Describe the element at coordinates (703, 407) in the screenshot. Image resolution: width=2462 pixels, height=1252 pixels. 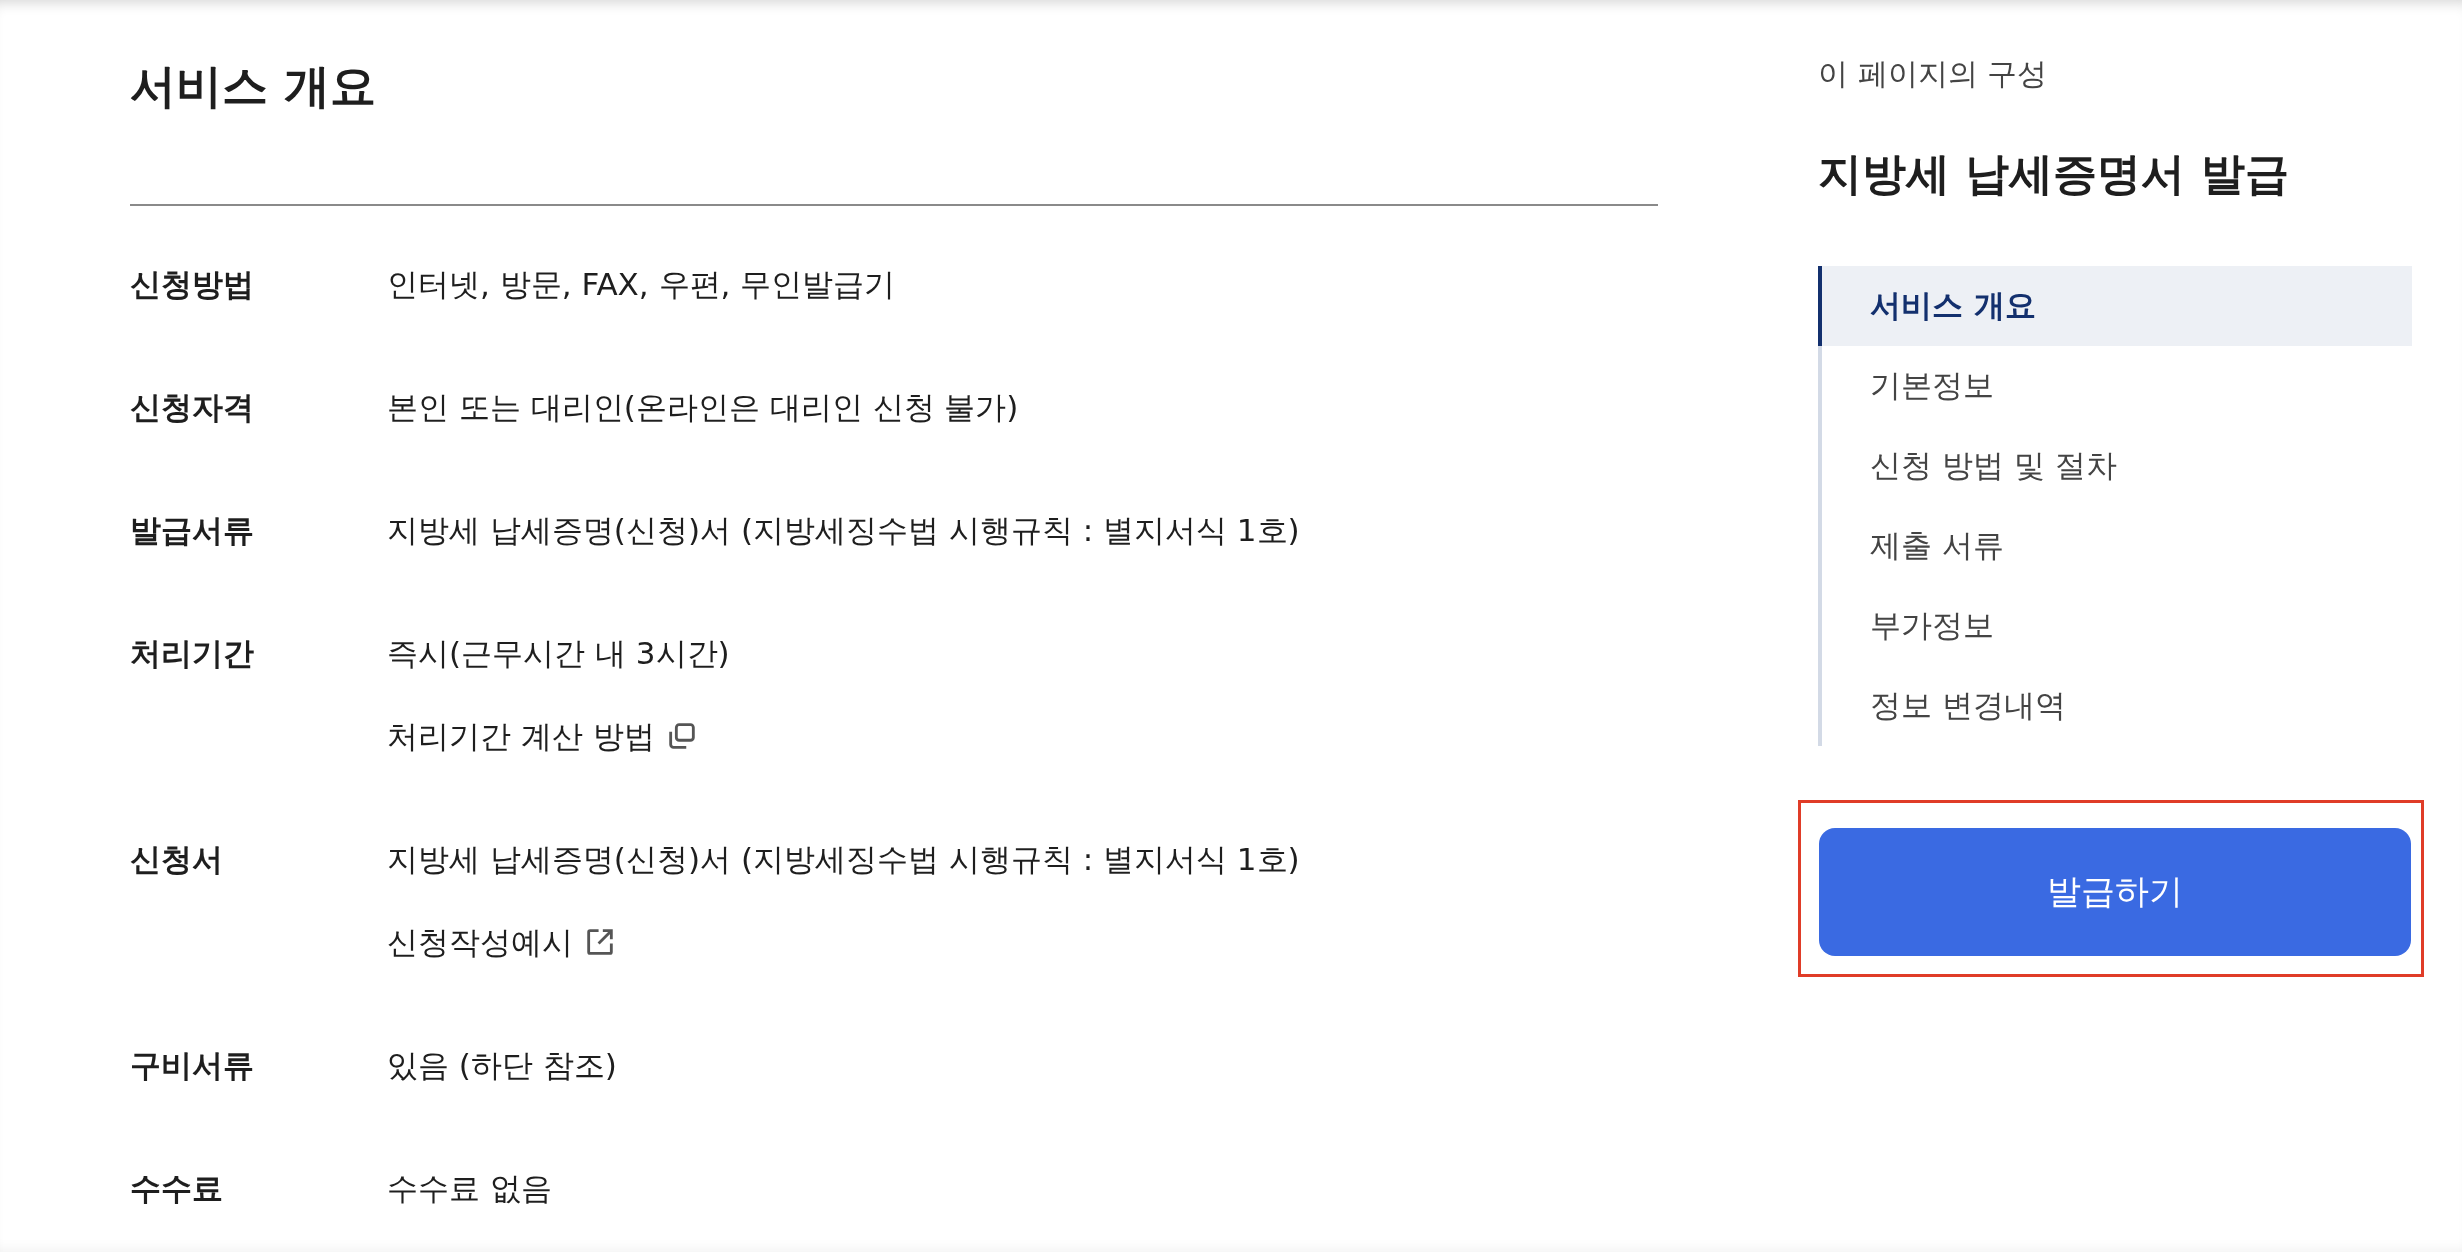
I see `field-value: 본인 또는 대리인(온라인은 대리인 신청 불가)` at that location.